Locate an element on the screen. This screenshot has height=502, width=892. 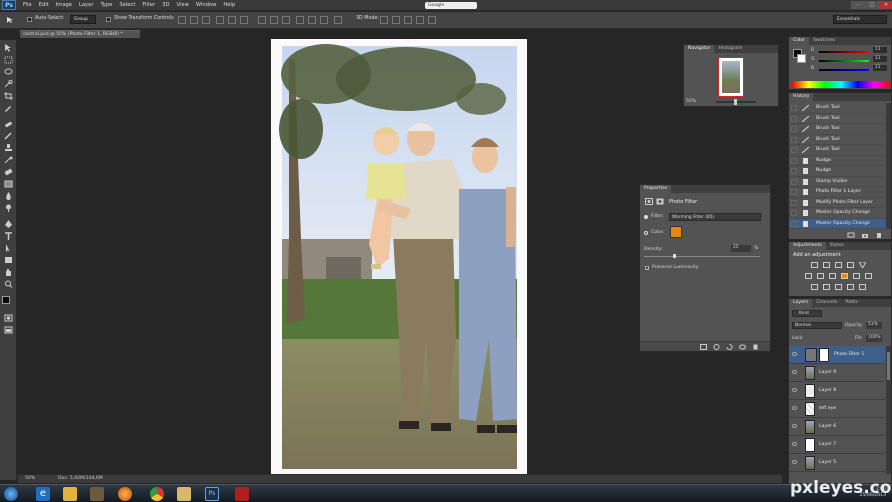
black-white-icon is located at coordinates (832, 276).